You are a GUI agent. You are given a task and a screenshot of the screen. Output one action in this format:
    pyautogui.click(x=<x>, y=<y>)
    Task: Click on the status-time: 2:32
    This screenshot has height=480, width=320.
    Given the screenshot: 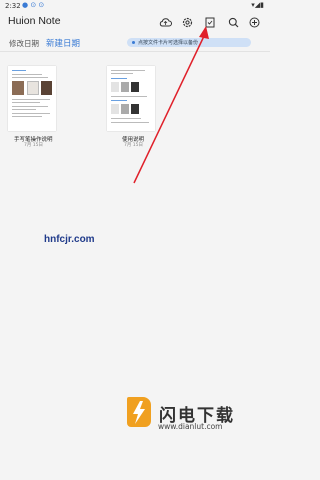 What is the action you would take?
    pyautogui.click(x=13, y=6)
    